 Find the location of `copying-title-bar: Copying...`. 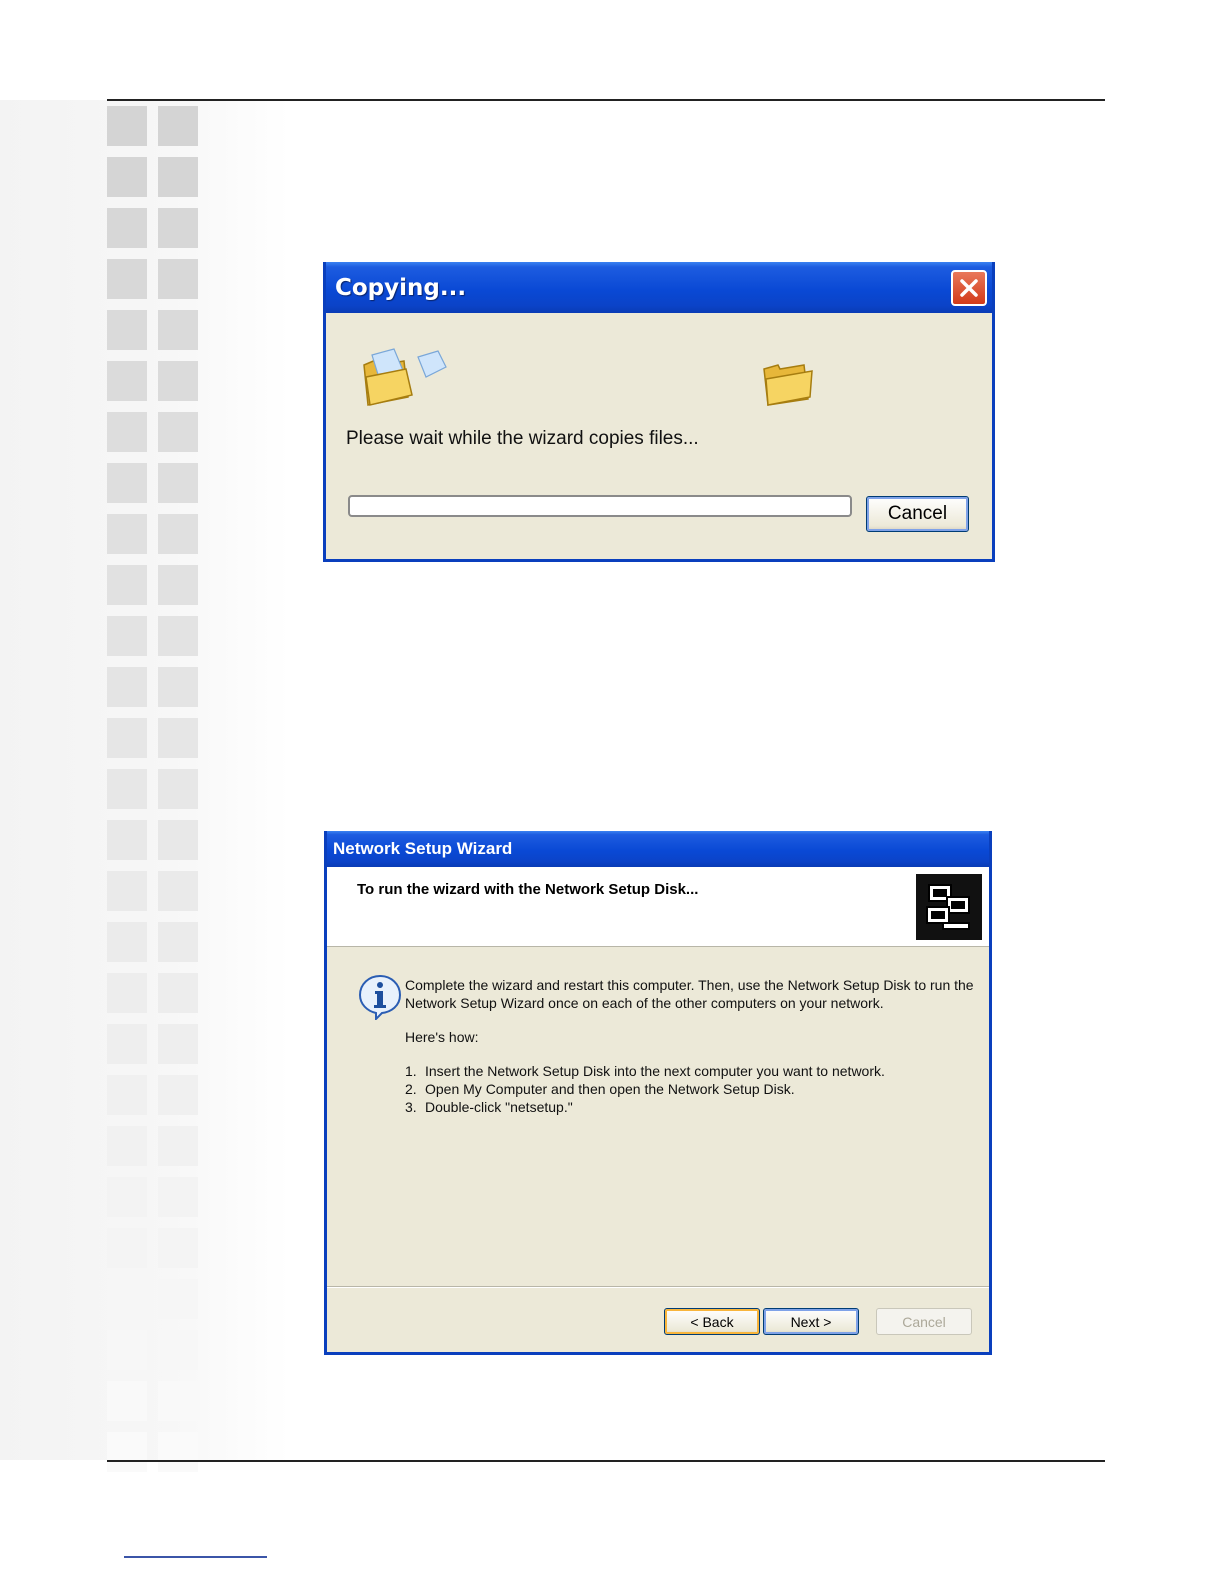

copying-title-bar: Copying... is located at coordinates (659, 287).